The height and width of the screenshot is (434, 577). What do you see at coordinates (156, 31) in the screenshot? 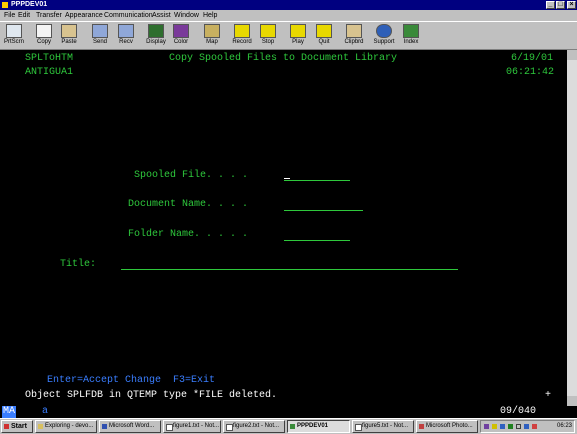
I see `display-icon` at bounding box center [156, 31].